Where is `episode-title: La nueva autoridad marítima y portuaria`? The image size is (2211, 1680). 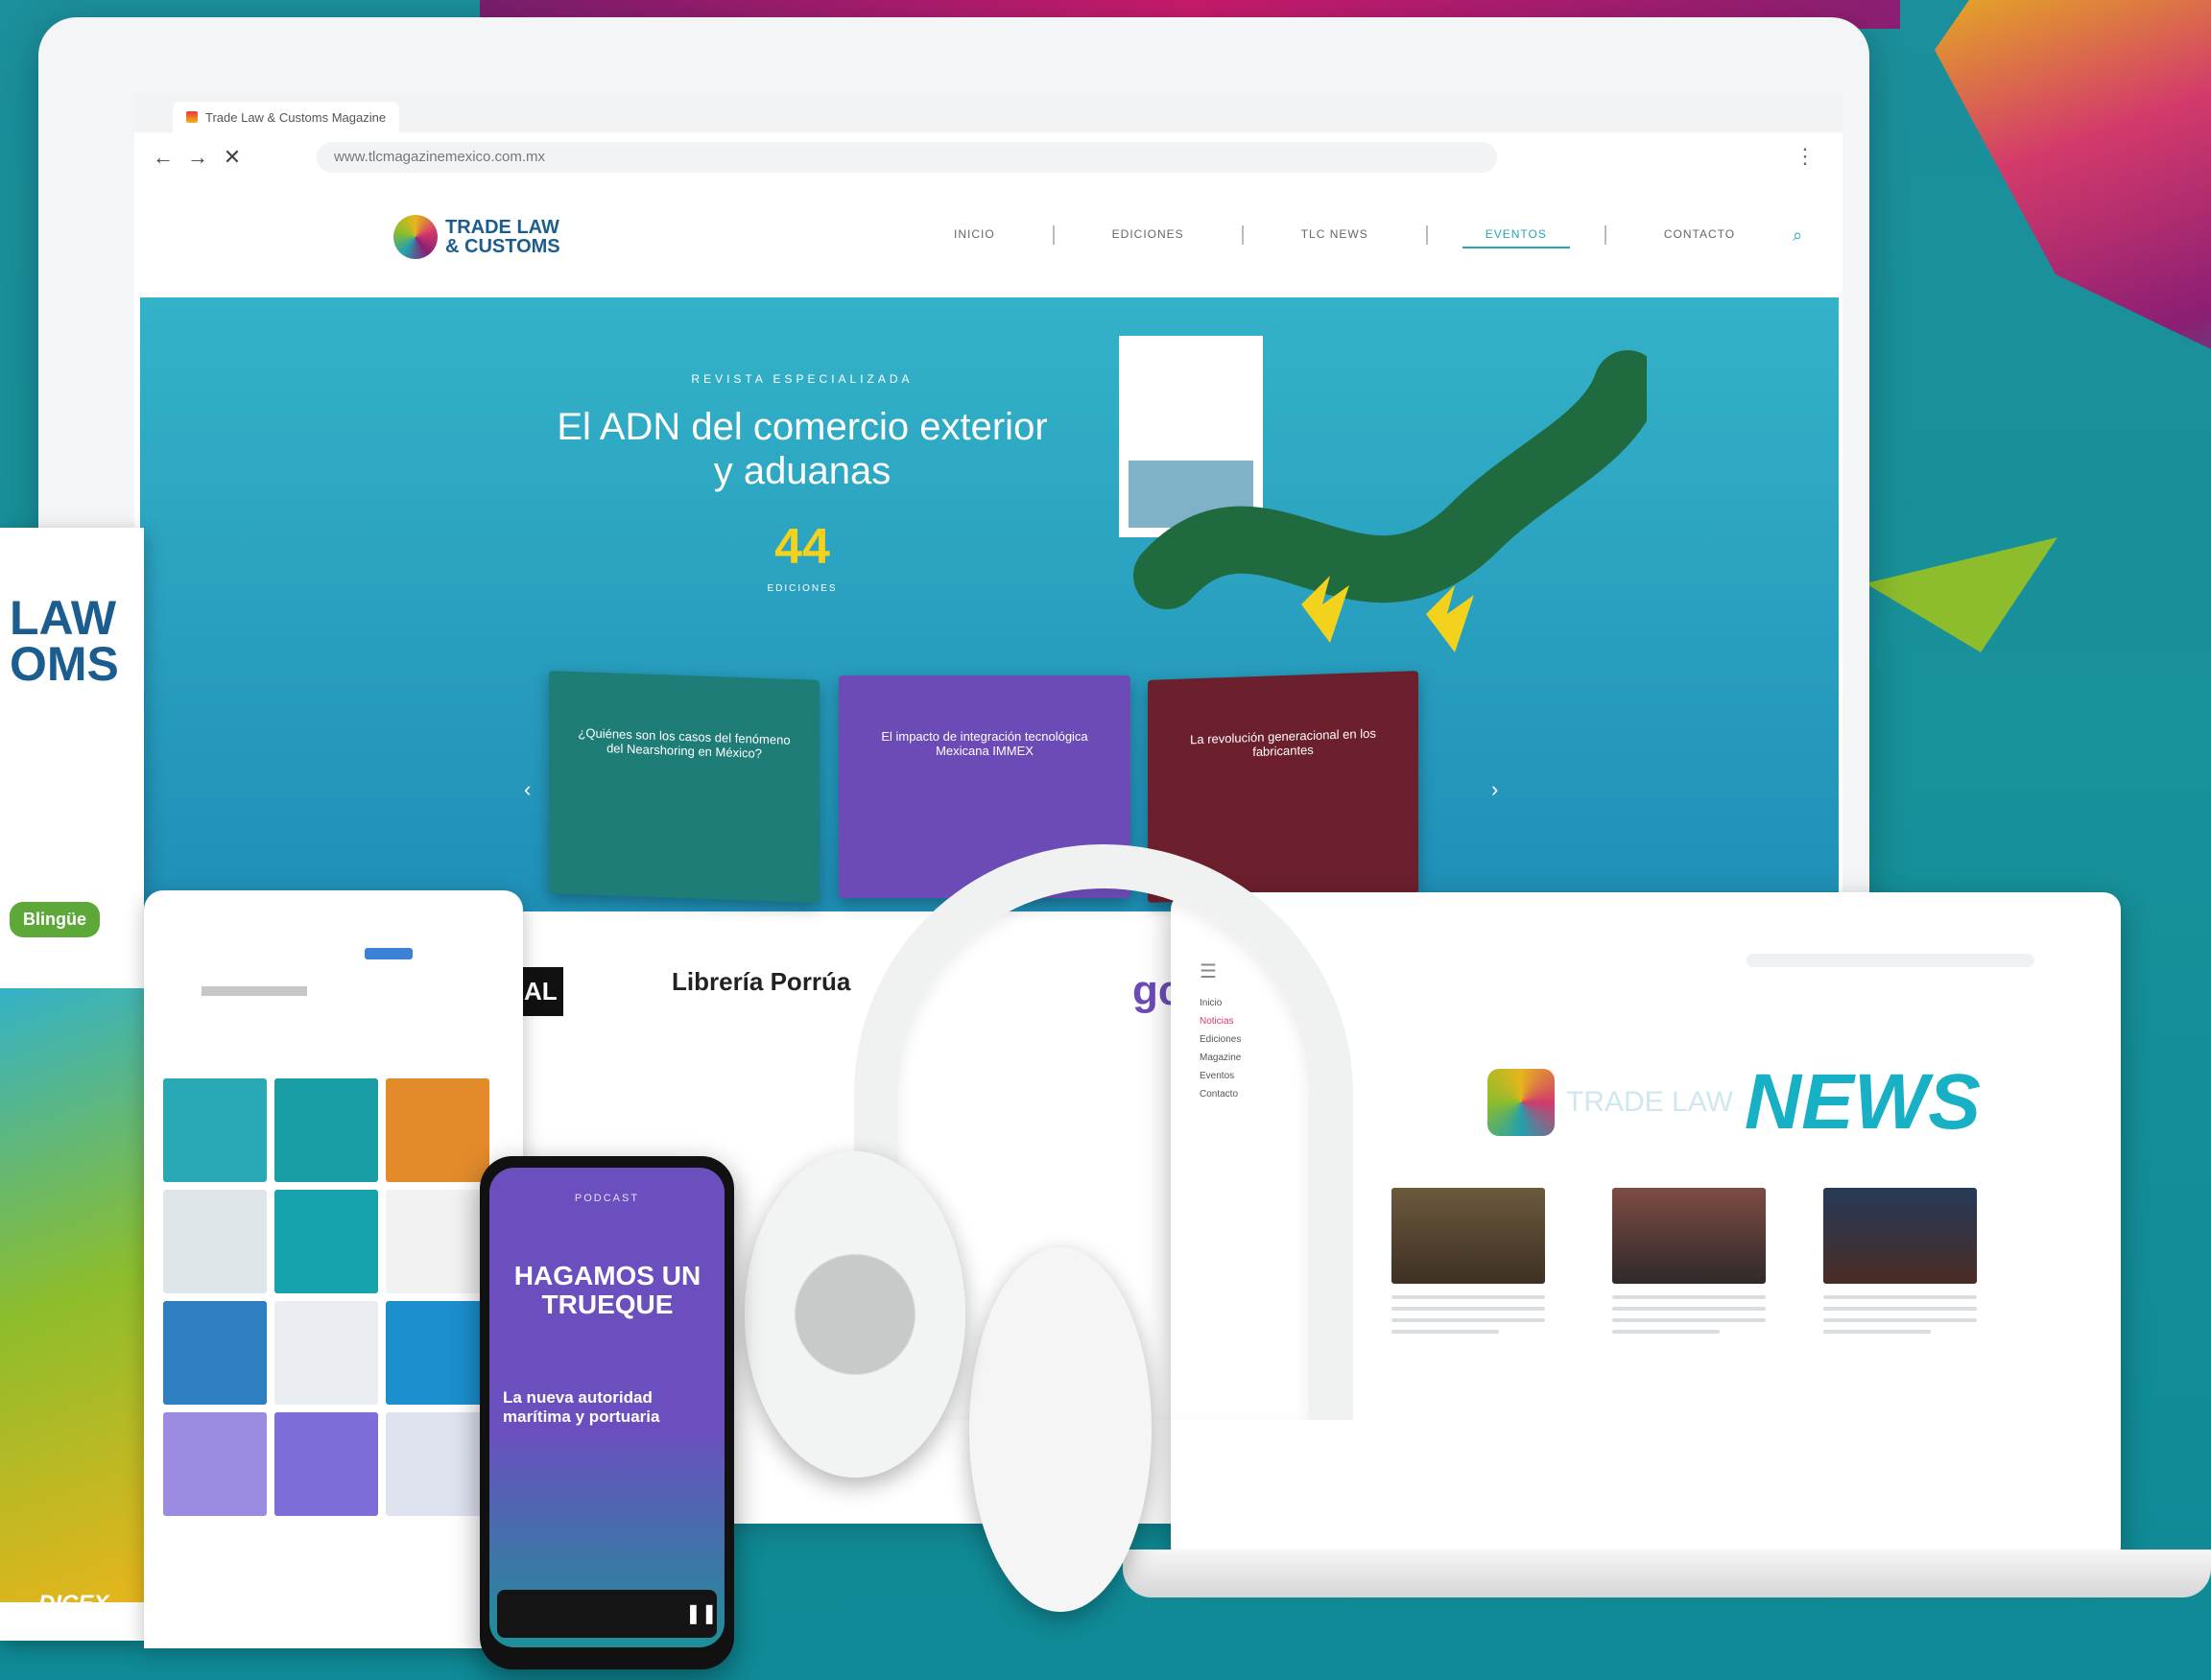 episode-title: La nueva autoridad marítima y portuaria is located at coordinates (581, 1407).